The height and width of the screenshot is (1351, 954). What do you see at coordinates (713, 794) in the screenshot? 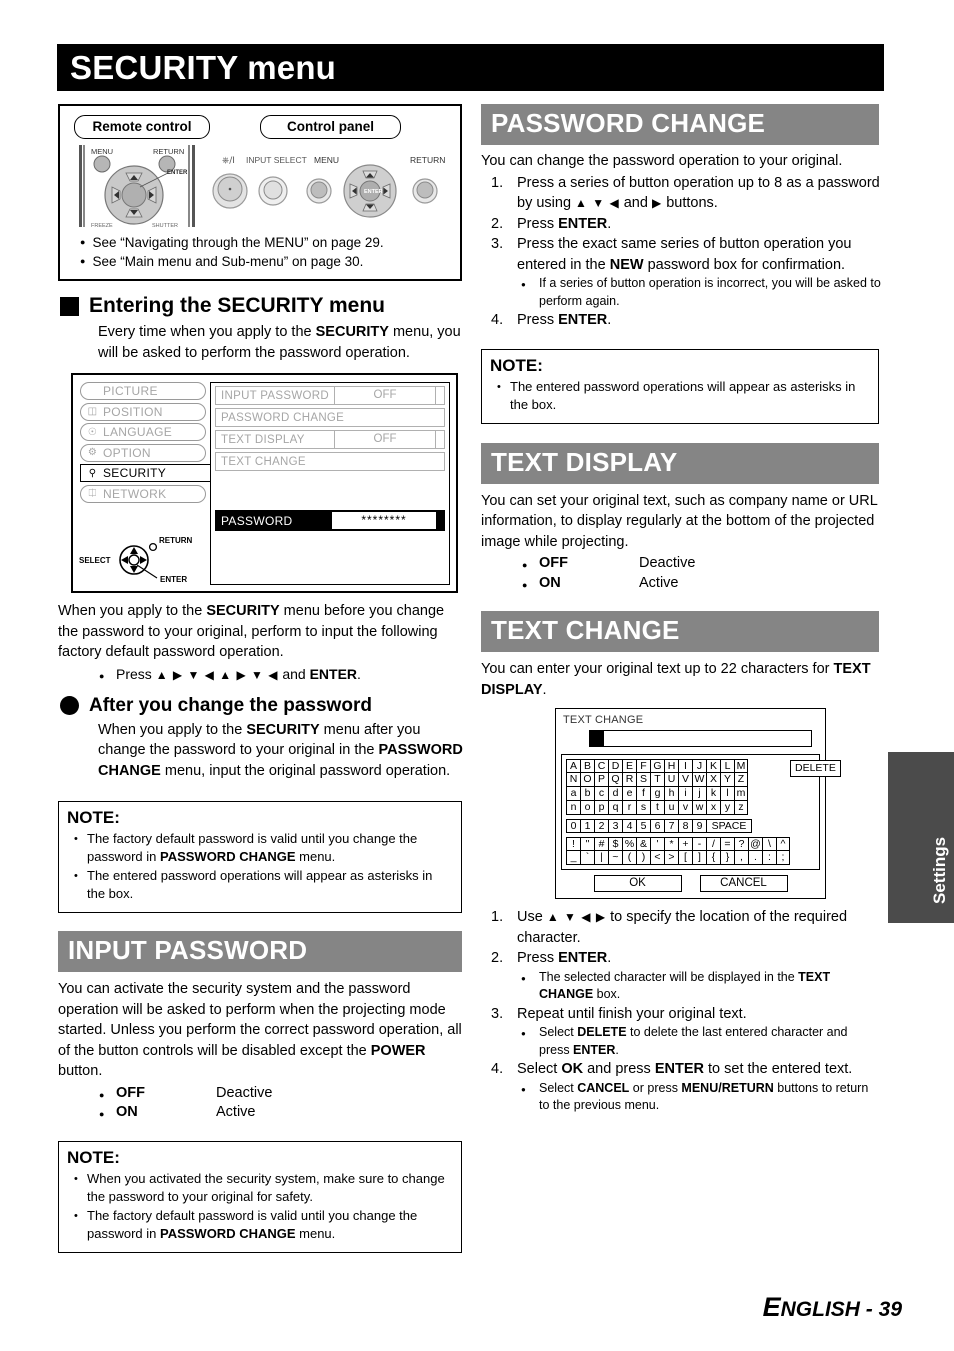
I see `keyboard-key: k` at bounding box center [713, 794].